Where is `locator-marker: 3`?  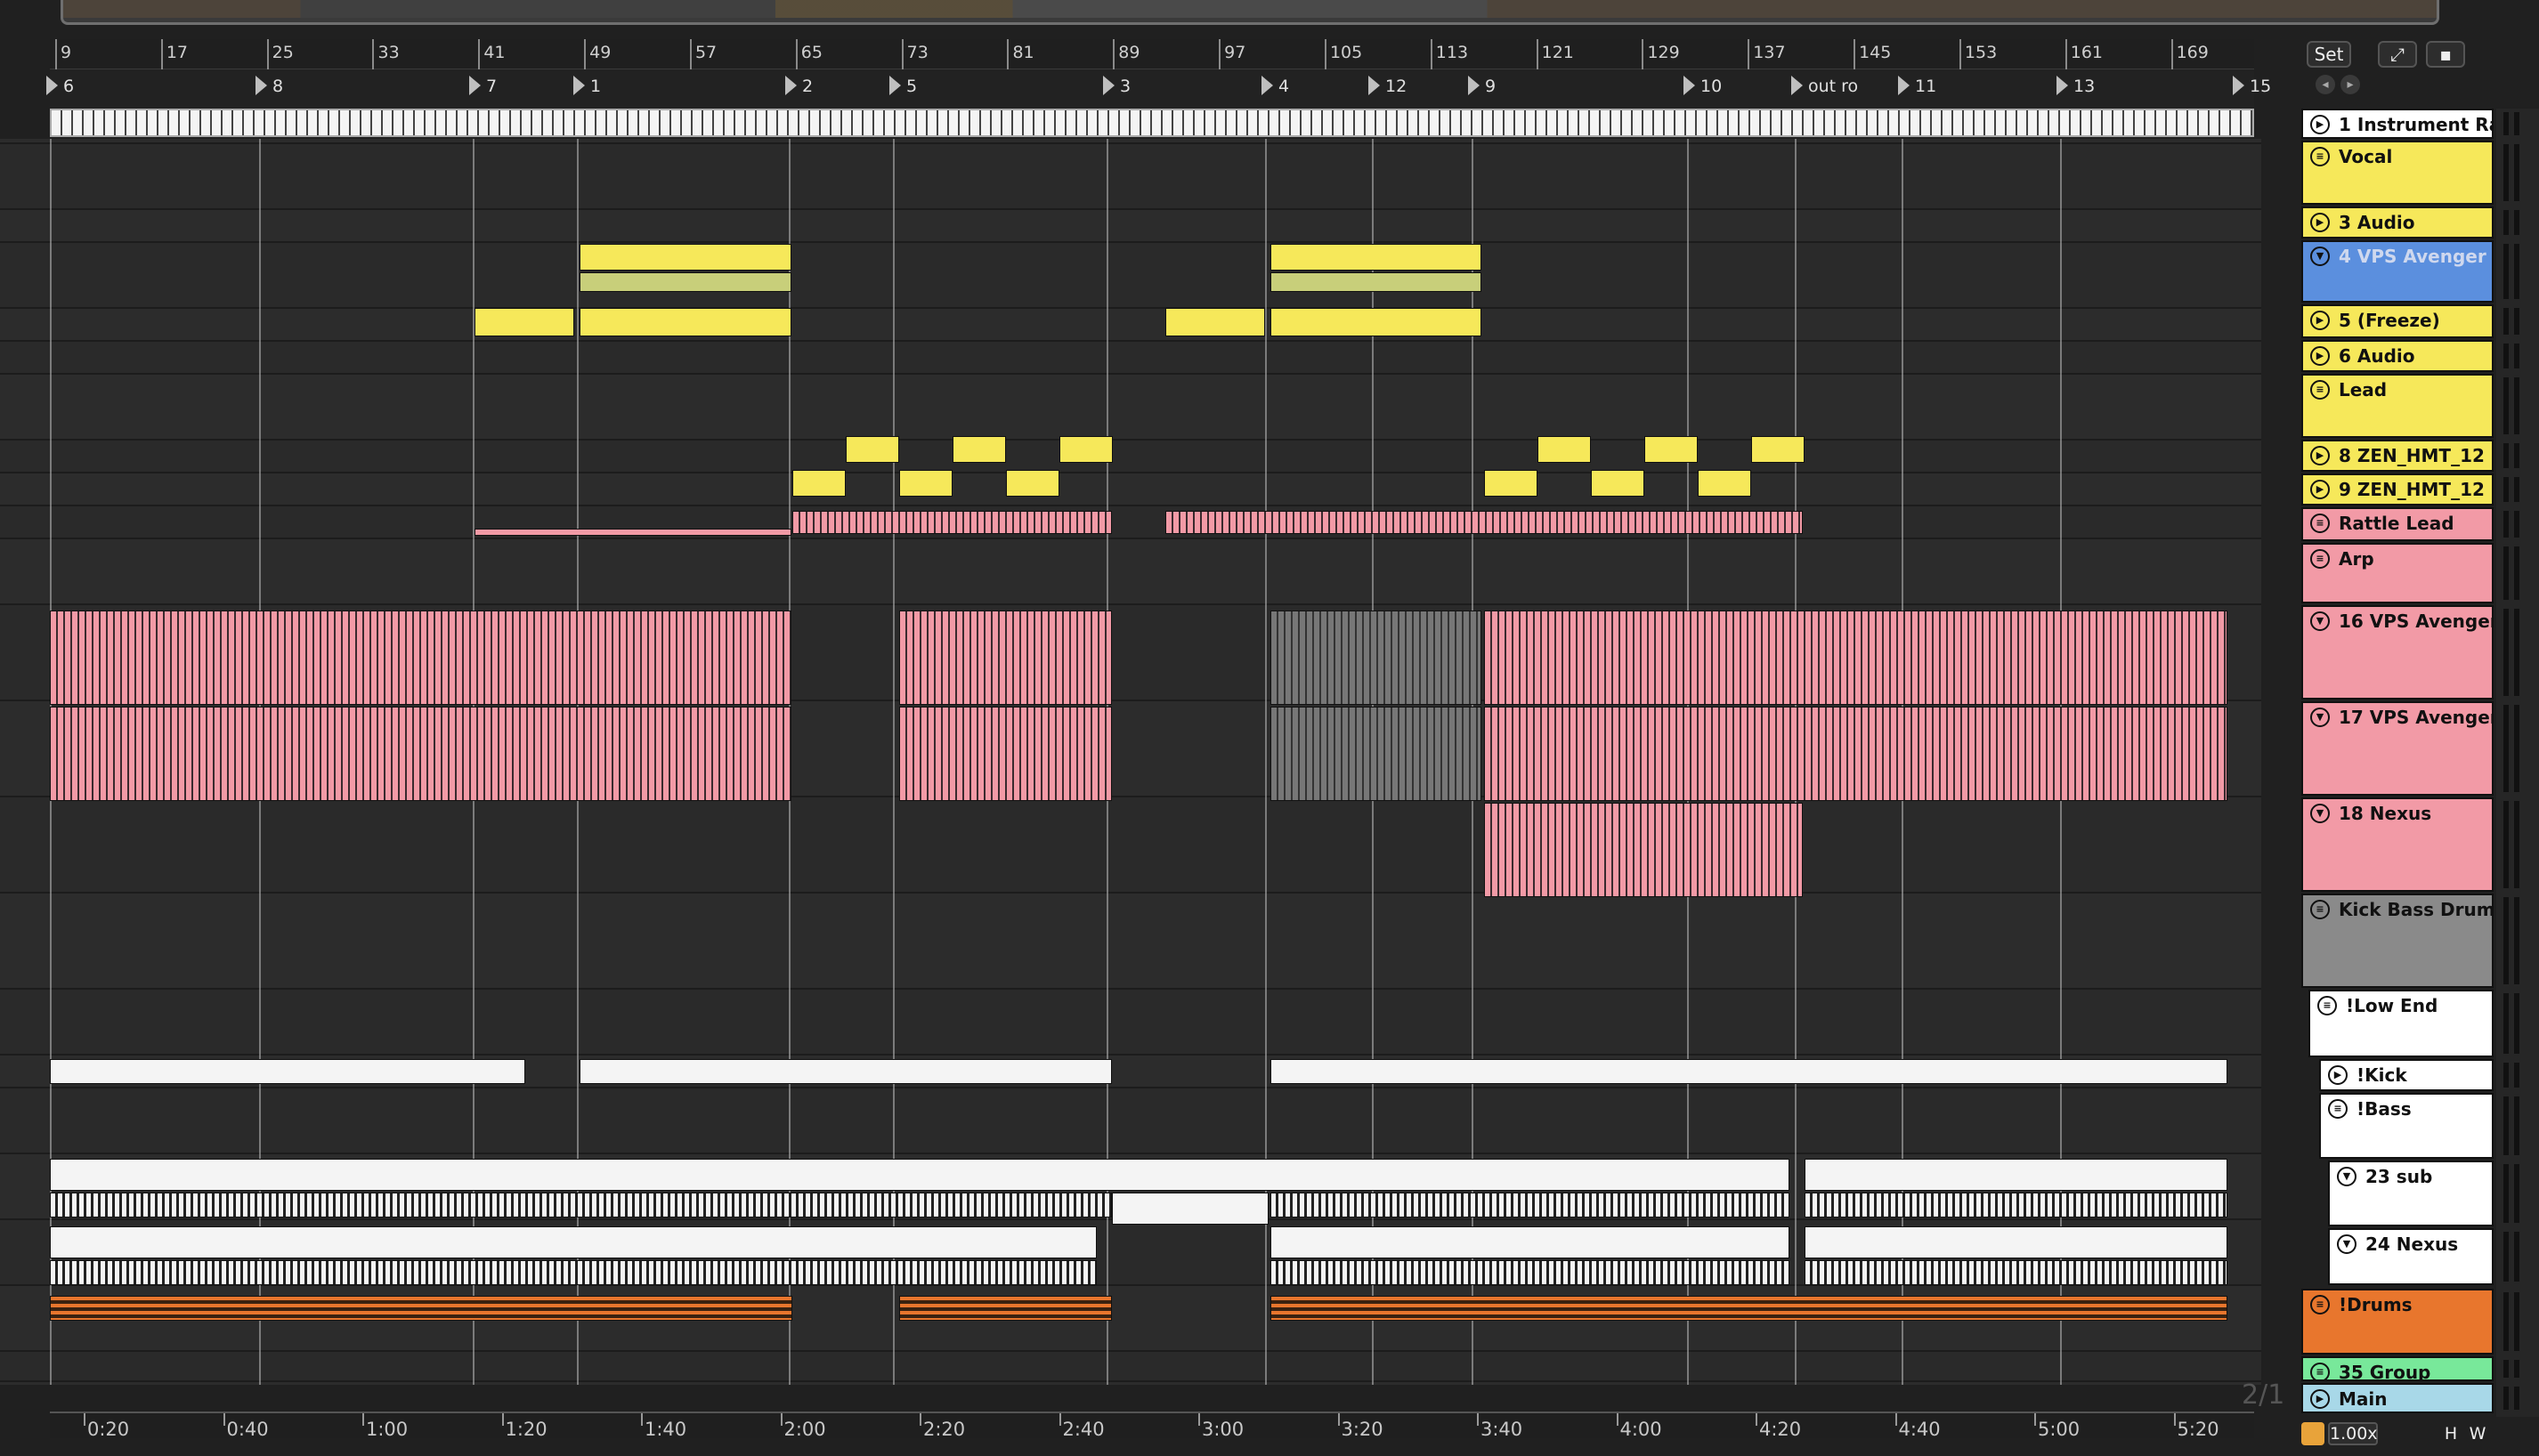
locator-marker: 3 is located at coordinates (1117, 86).